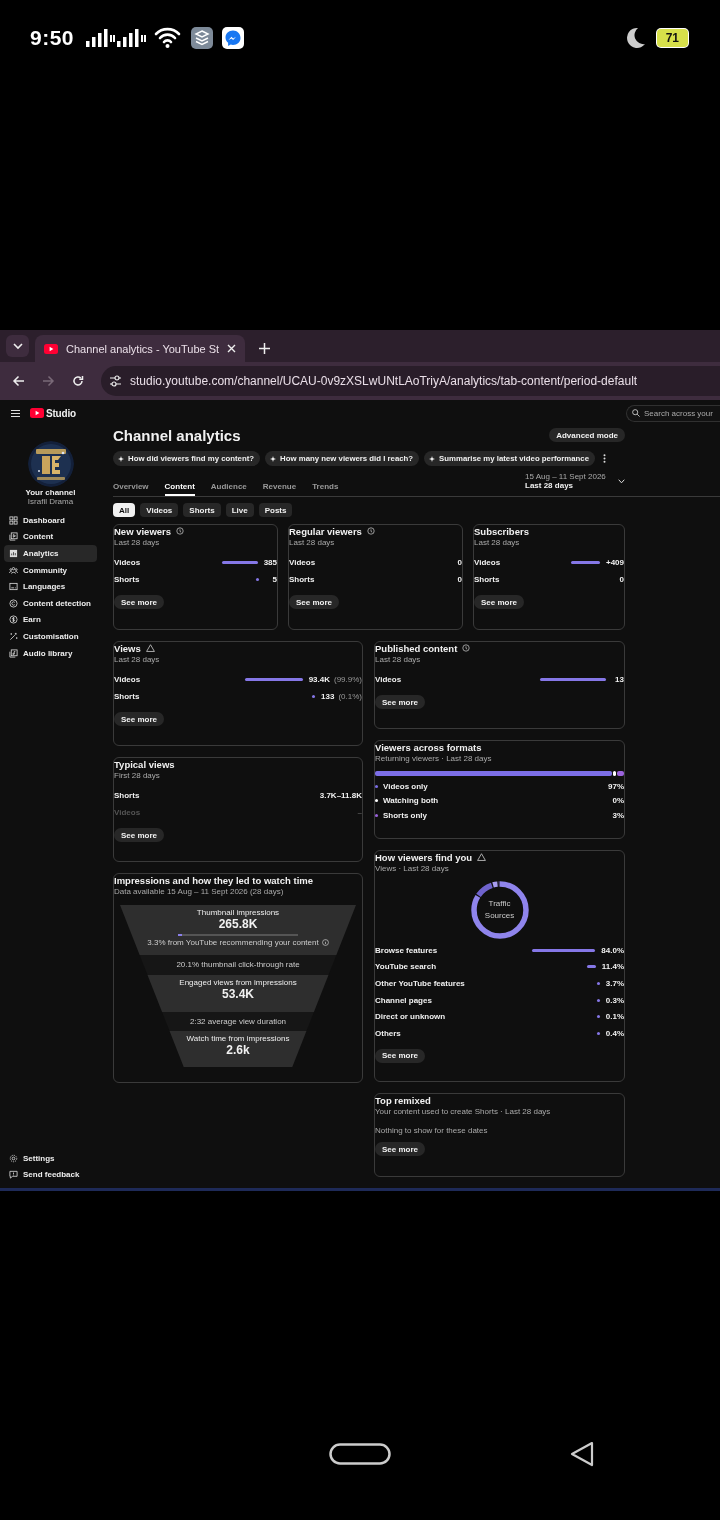  What do you see at coordinates (497, 543) in the screenshot?
I see `card-subtitle: Last 28 days` at bounding box center [497, 543].